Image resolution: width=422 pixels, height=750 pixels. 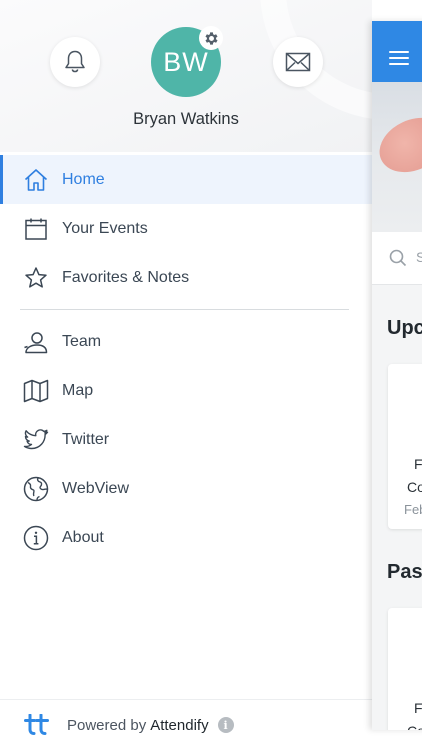 I want to click on nav-label: Favorites & Notes, so click(x=126, y=277).